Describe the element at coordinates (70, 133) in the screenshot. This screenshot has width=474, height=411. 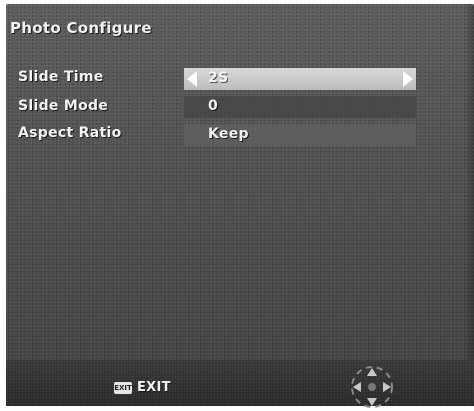
I see `aspect-ratio-label: Aspect Ratio` at that location.